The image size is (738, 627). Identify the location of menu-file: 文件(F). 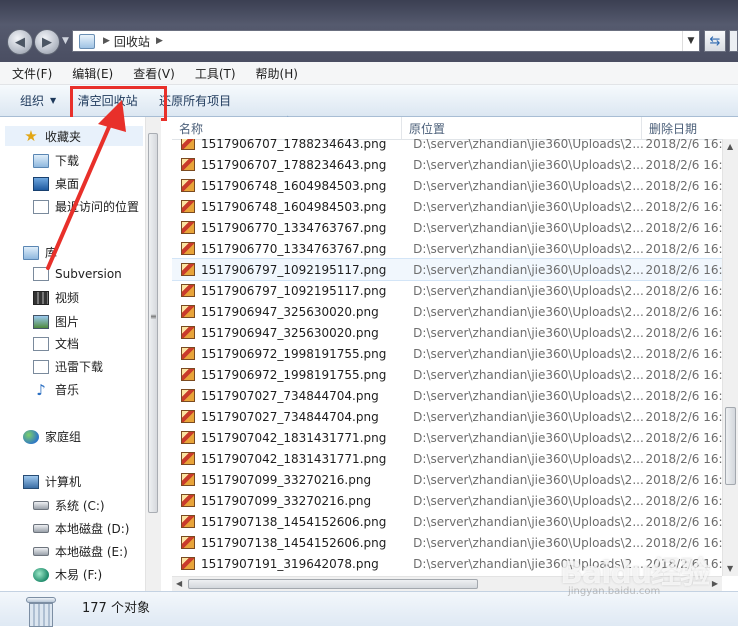
(30, 73).